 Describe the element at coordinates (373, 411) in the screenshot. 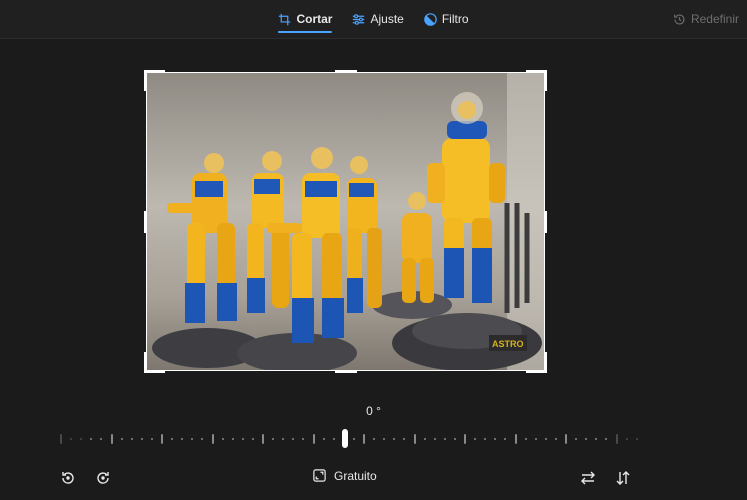

I see `rotation-angle-label: 0 °` at that location.